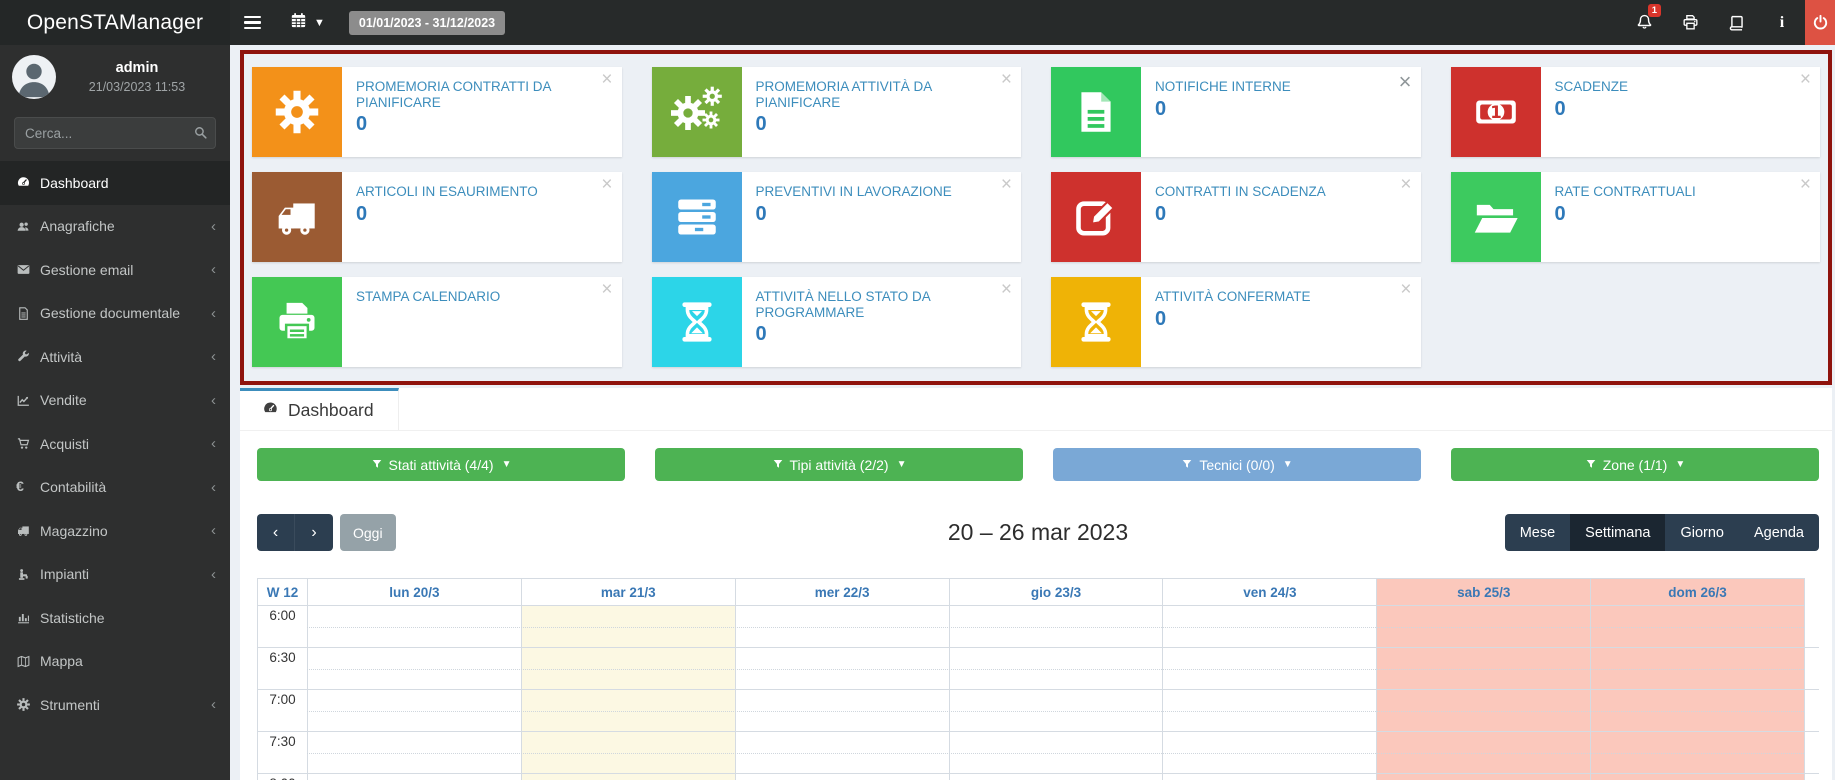 Image resolution: width=1835 pixels, height=780 pixels. Describe the element at coordinates (481, 94) in the screenshot. I see `widget-title: PROMEMORIA CONTRATTI DA PIANIFICARE` at that location.